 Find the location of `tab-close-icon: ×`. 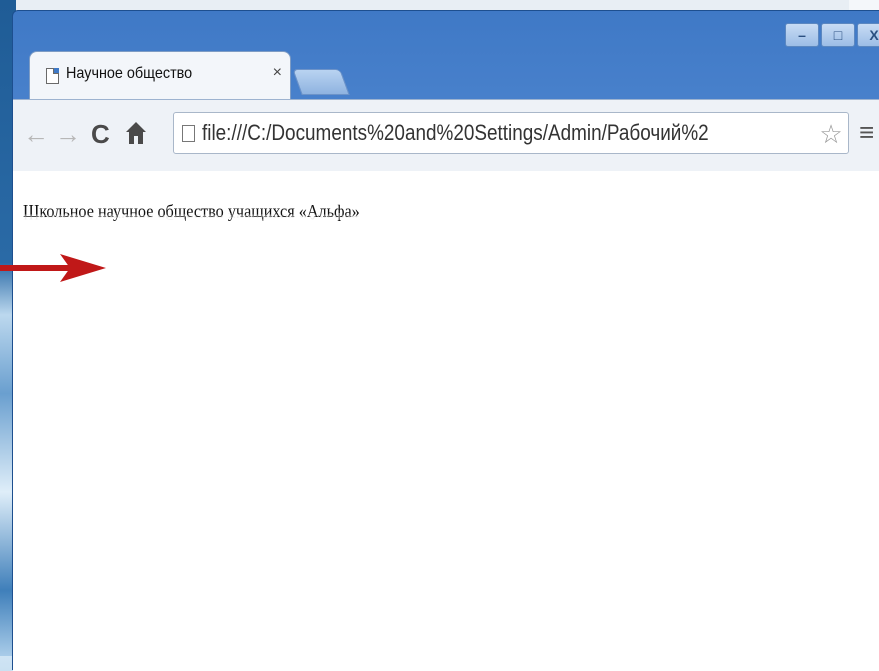

tab-close-icon: × is located at coordinates (277, 73).